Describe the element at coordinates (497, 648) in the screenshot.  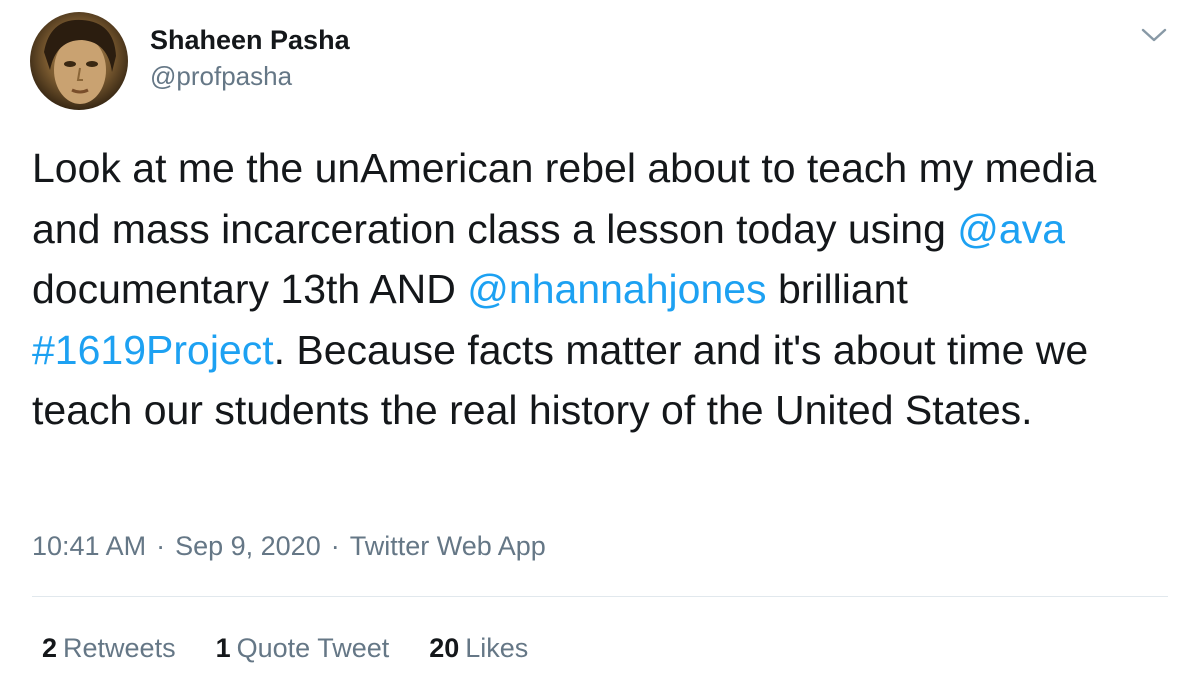
I see `likes-label: Likes` at that location.